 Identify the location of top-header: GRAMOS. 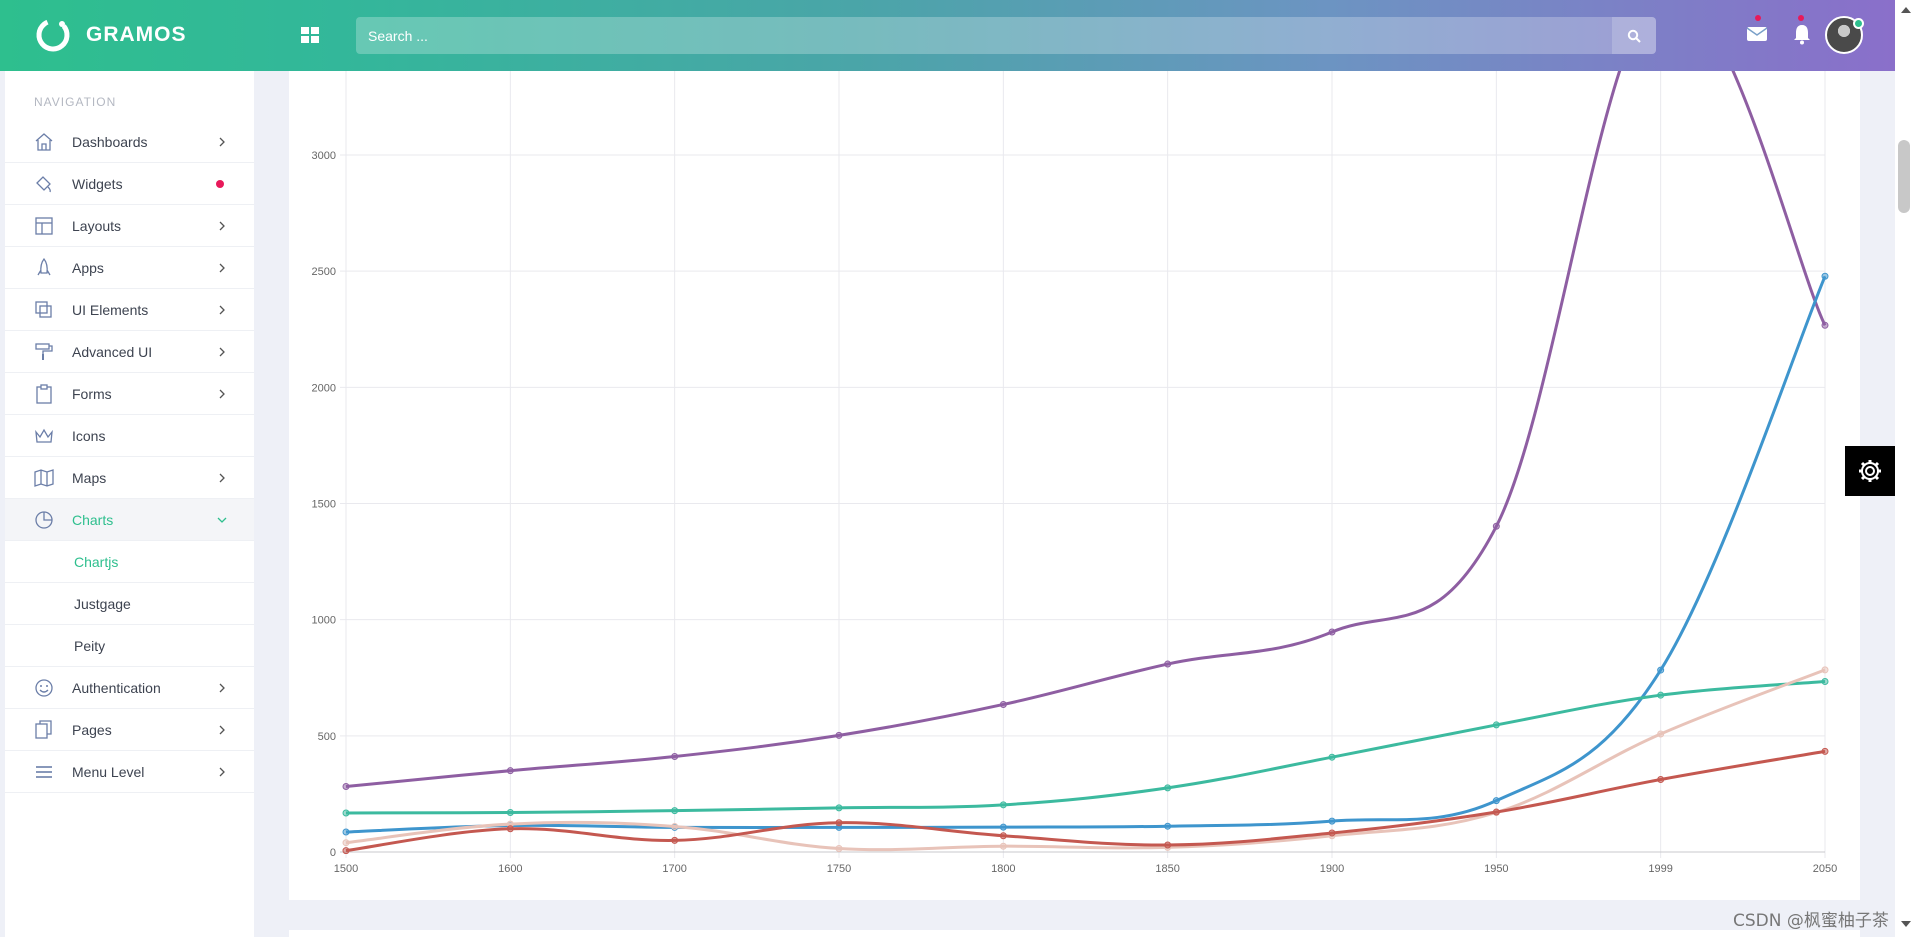
(947, 35).